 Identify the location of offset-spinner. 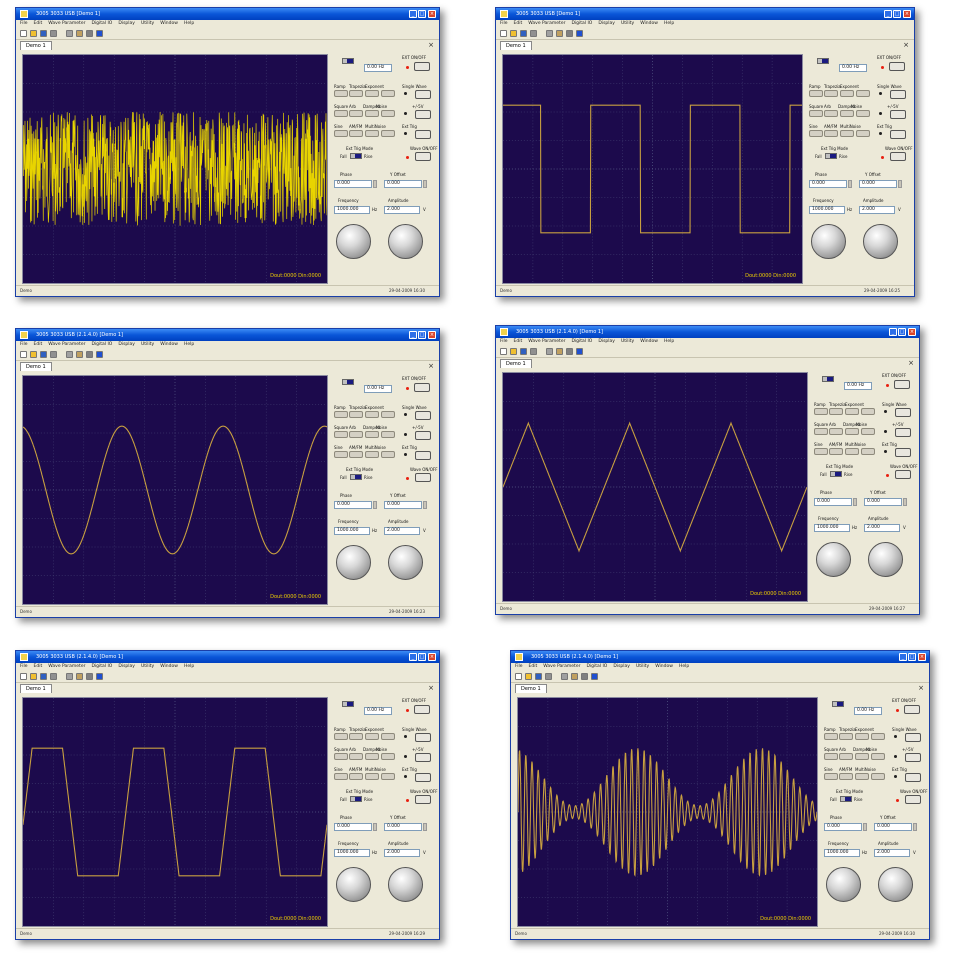
(900, 184).